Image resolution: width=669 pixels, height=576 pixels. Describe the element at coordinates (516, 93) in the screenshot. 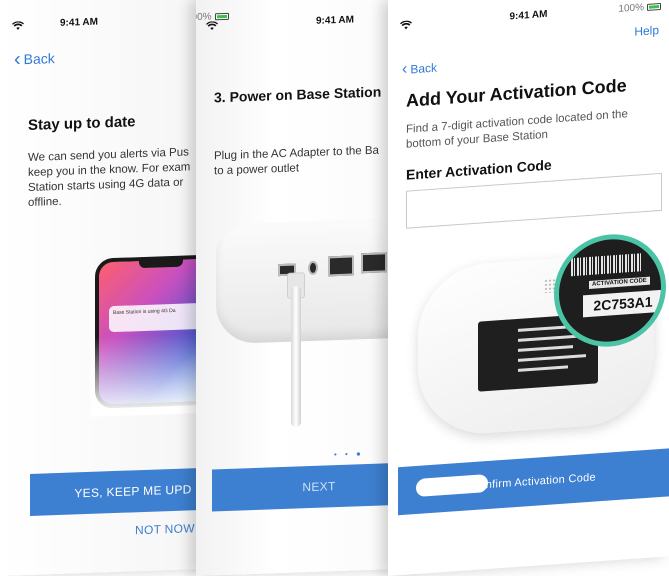

I see `page-title: Add Your Activation Code` at that location.